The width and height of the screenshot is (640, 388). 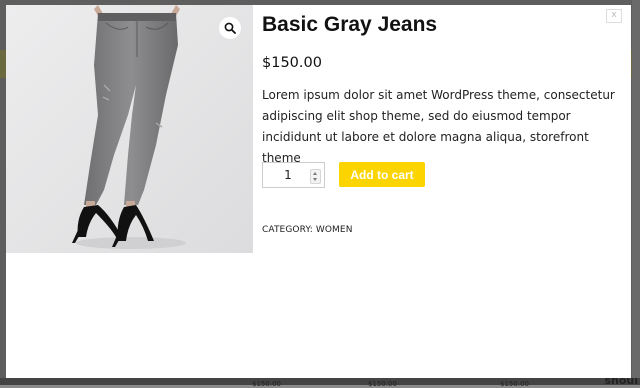 I want to click on magnifier-icon, so click(x=230, y=28).